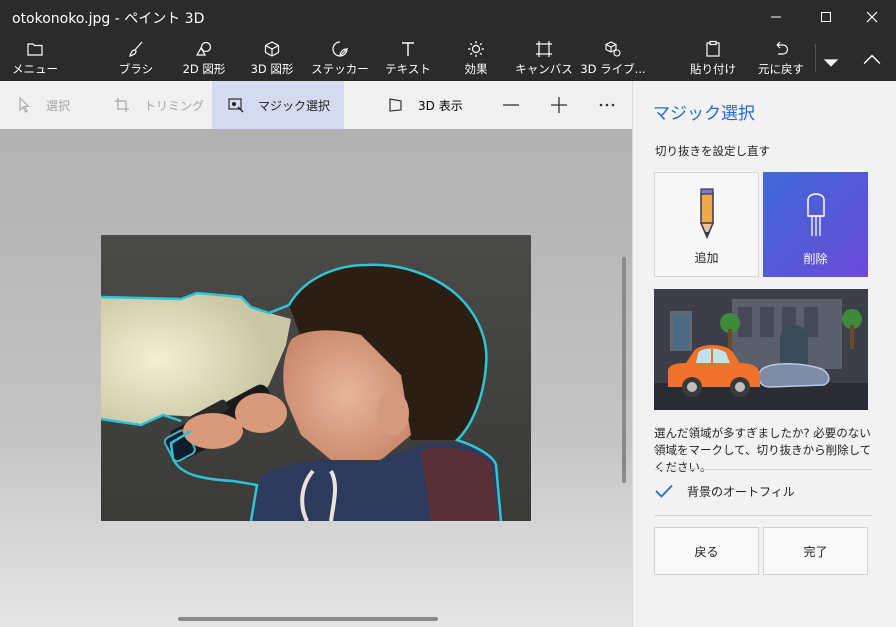 This screenshot has width=896, height=627. I want to click on brush-icon, so click(136, 49).